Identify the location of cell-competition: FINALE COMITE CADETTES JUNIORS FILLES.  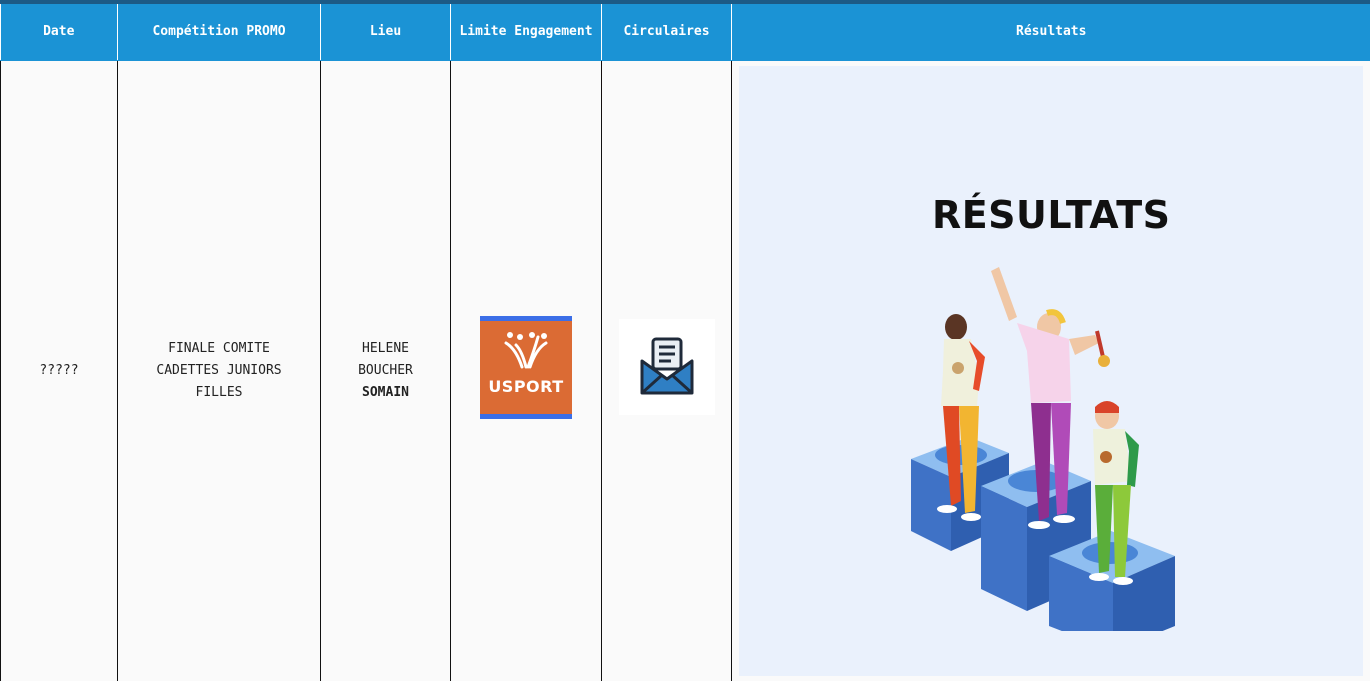
(219, 370).